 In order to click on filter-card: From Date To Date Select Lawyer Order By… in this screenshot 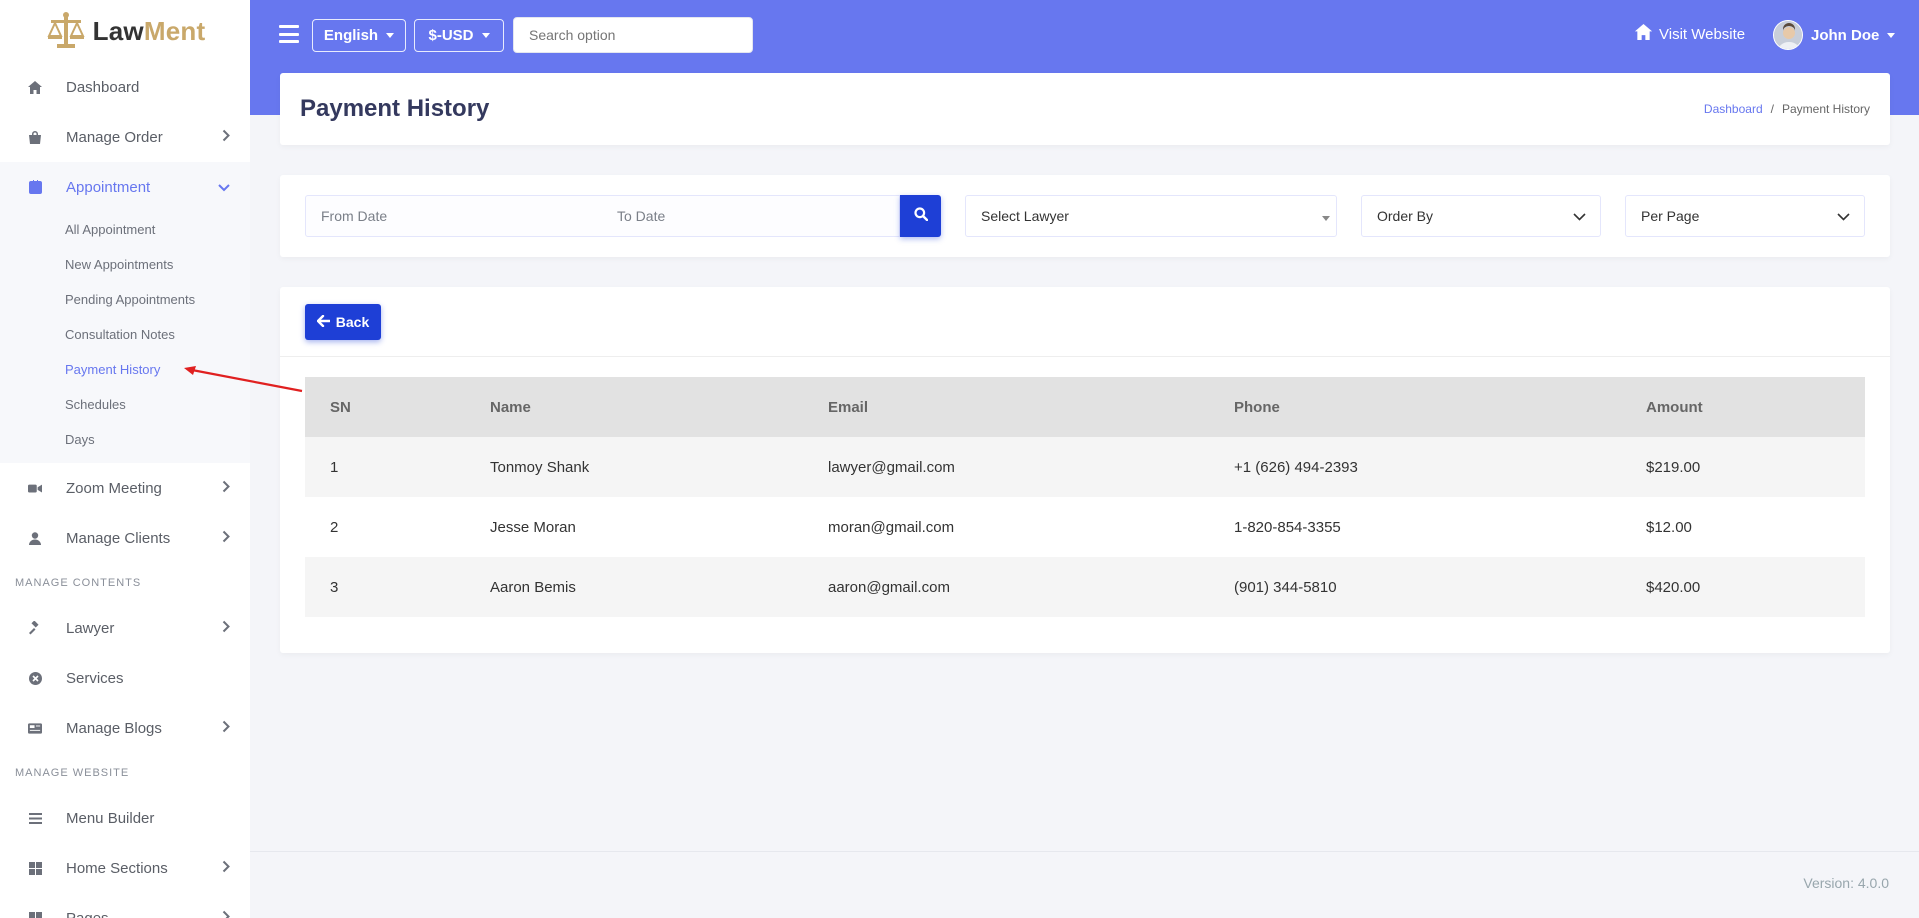, I will do `click(1085, 216)`.